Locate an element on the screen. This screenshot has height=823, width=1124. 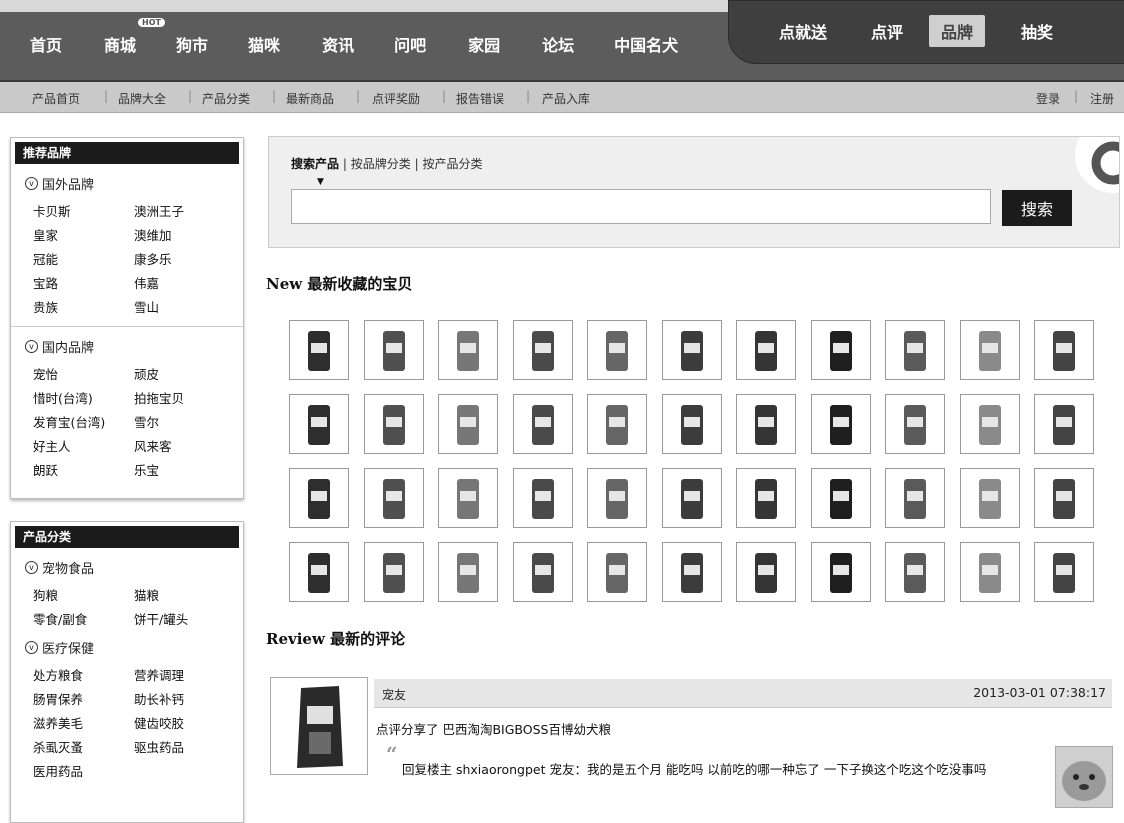
brand-link: 贵族 is located at coordinates (83, 306).